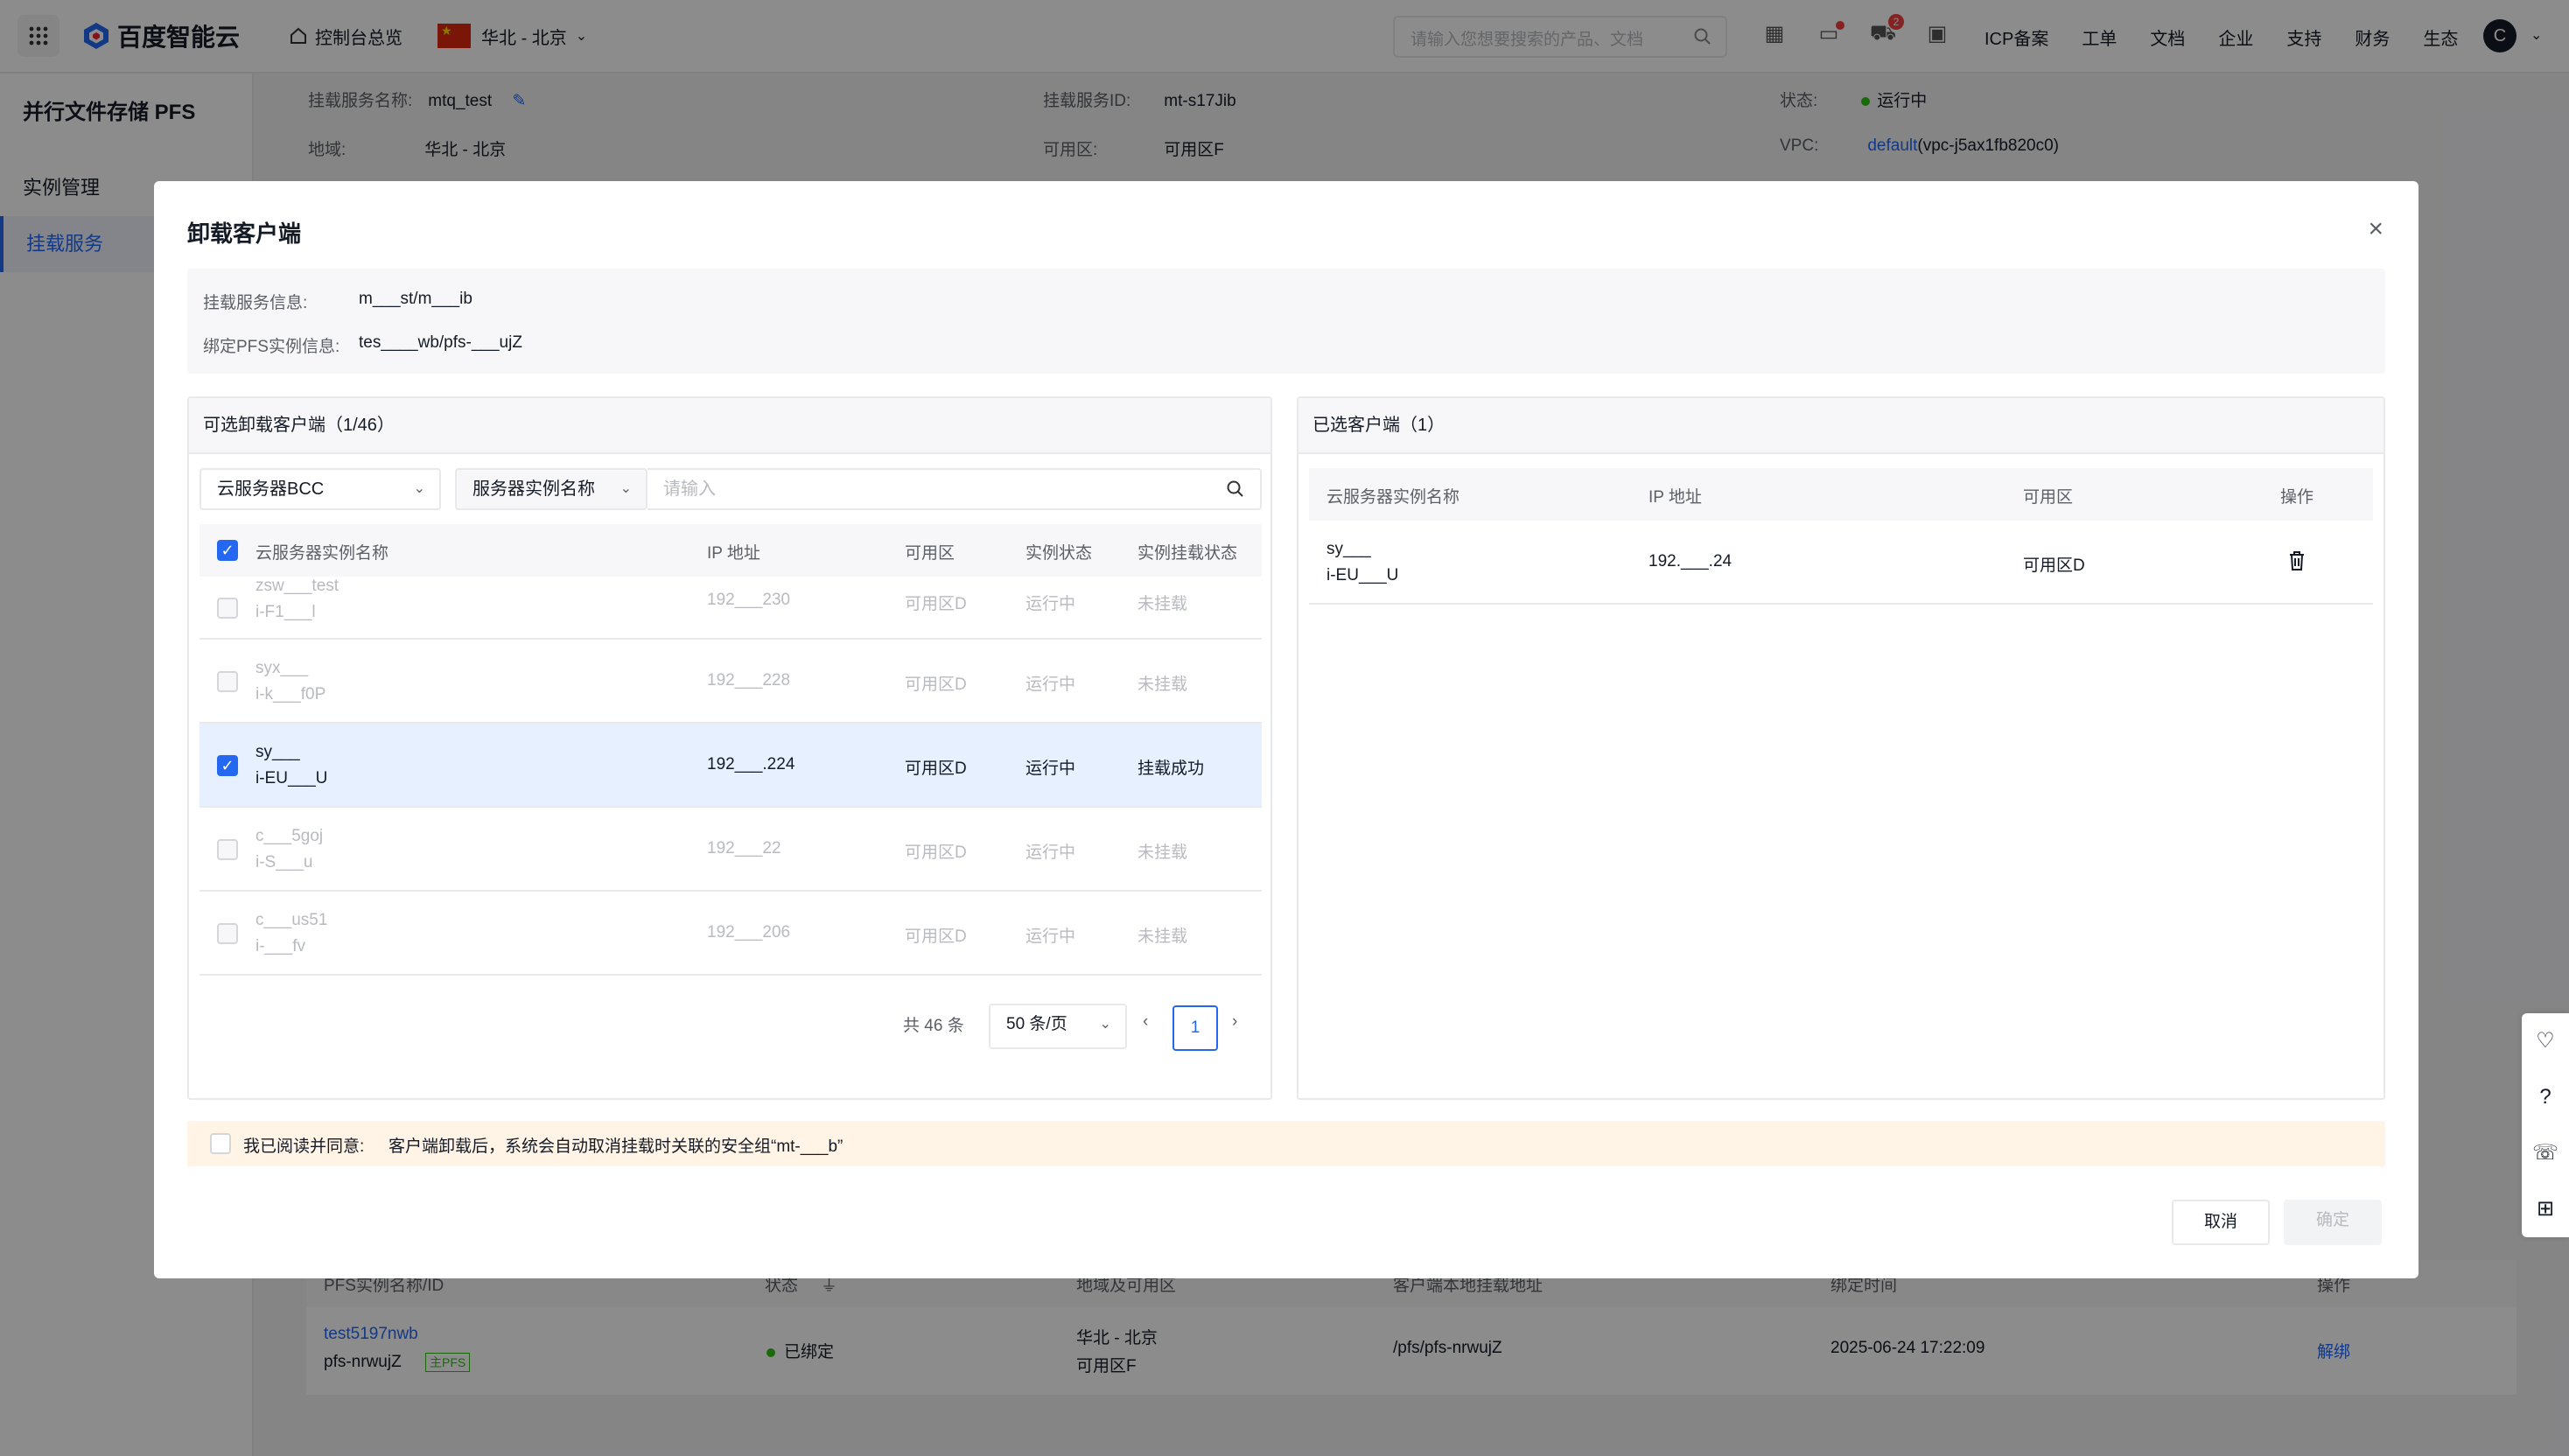 This screenshot has width=2569, height=1456. What do you see at coordinates (298, 586) in the screenshot?
I see `row-instance-name: zsw___test` at bounding box center [298, 586].